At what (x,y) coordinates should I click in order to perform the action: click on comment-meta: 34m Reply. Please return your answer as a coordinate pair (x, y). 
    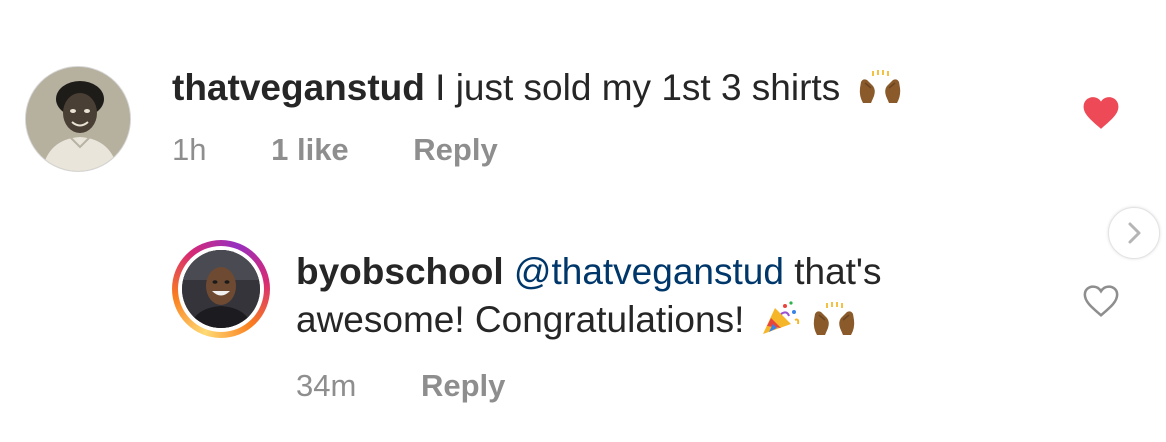
    Looking at the image, I should click on (400, 386).